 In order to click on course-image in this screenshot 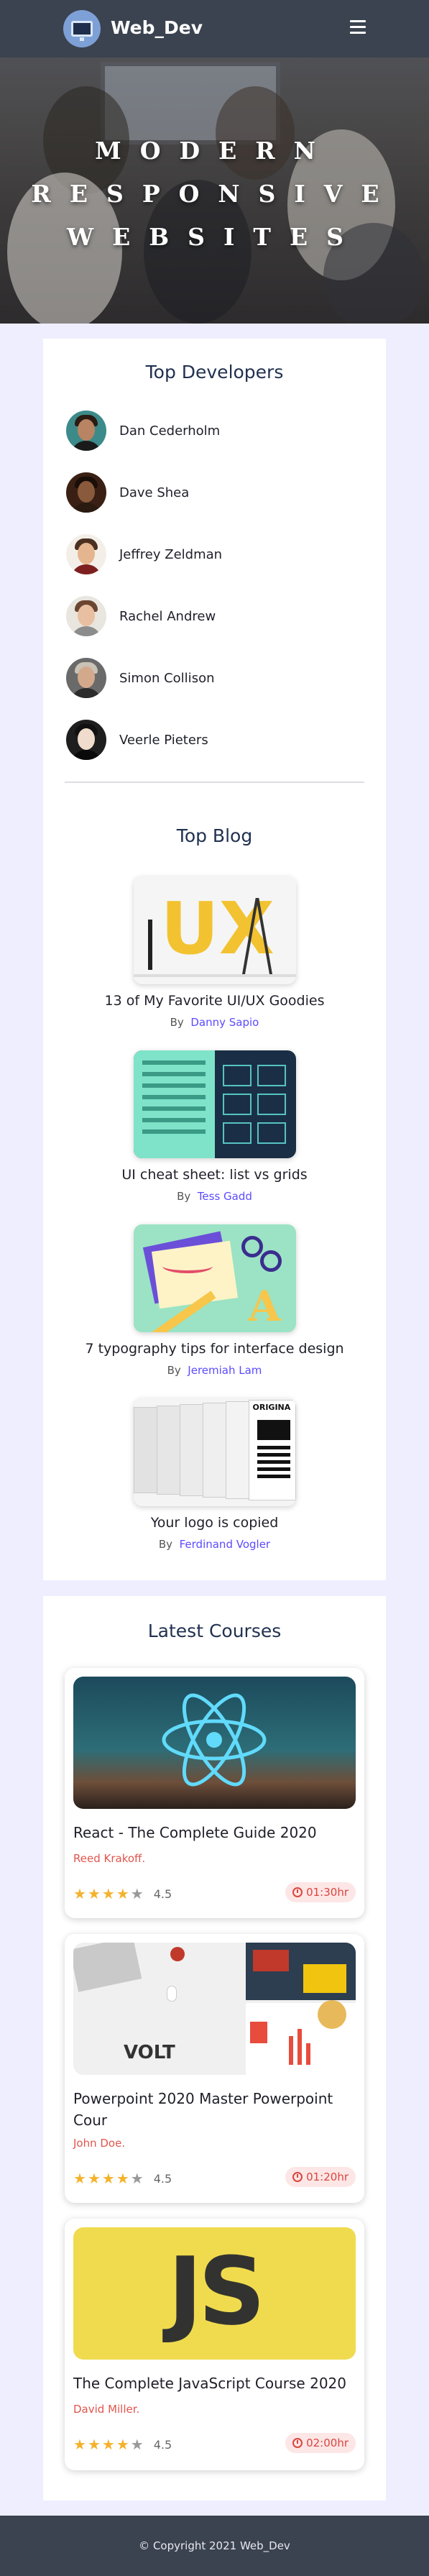, I will do `click(214, 1743)`.